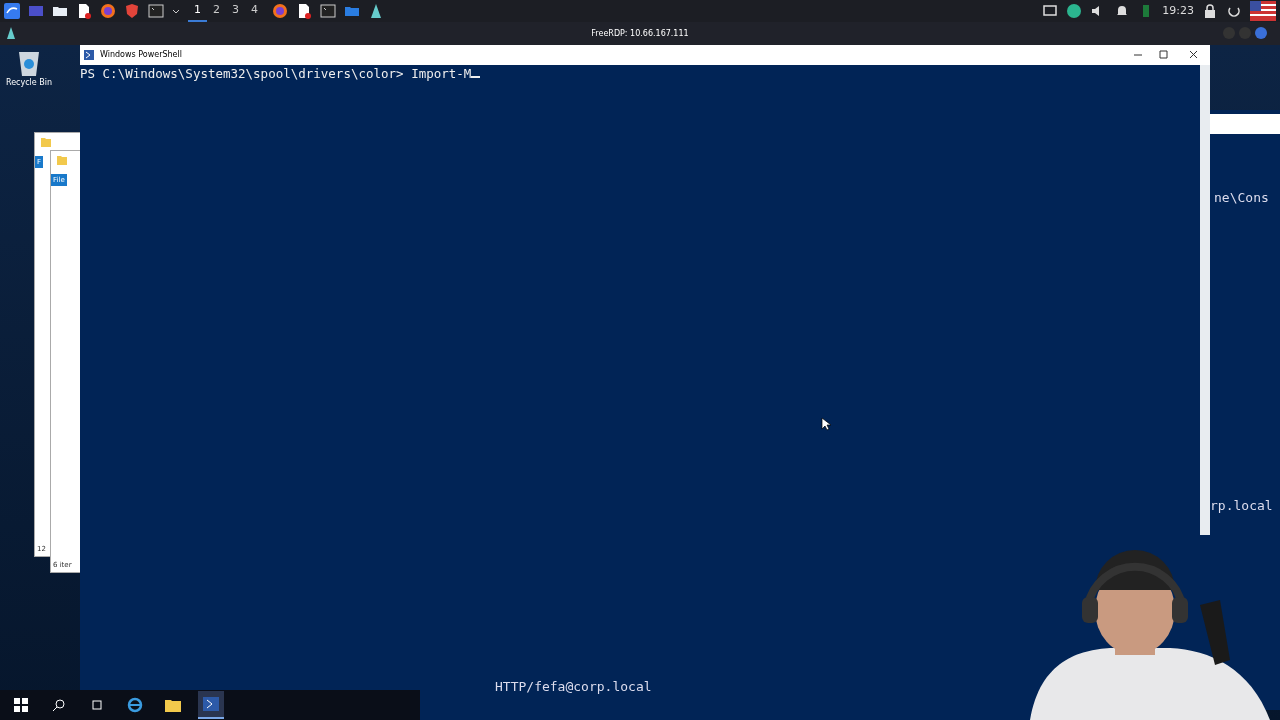 The width and height of the screenshot is (1280, 720). Describe the element at coordinates (1245, 124) in the screenshot. I see `title-bar` at that location.